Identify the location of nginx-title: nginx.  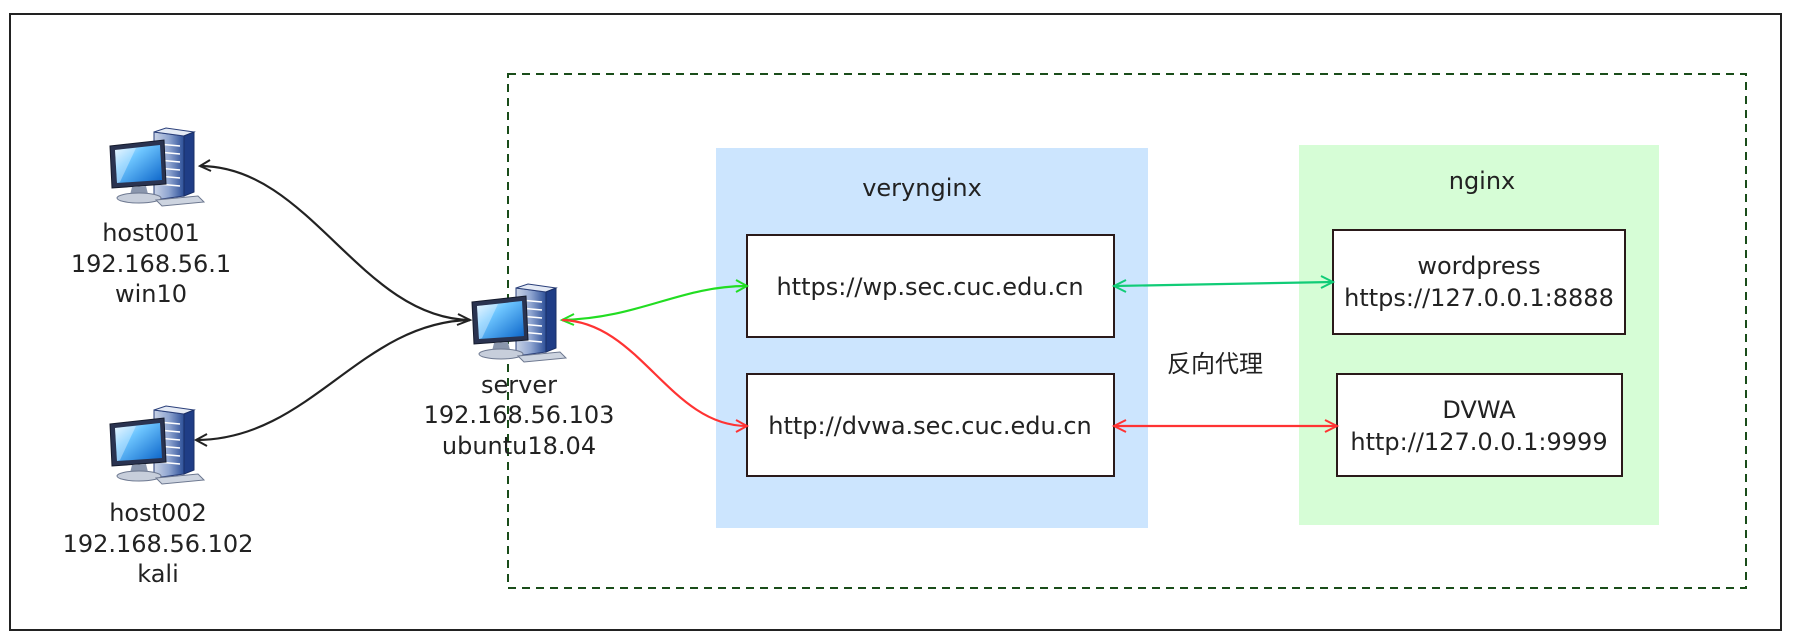
(1482, 181).